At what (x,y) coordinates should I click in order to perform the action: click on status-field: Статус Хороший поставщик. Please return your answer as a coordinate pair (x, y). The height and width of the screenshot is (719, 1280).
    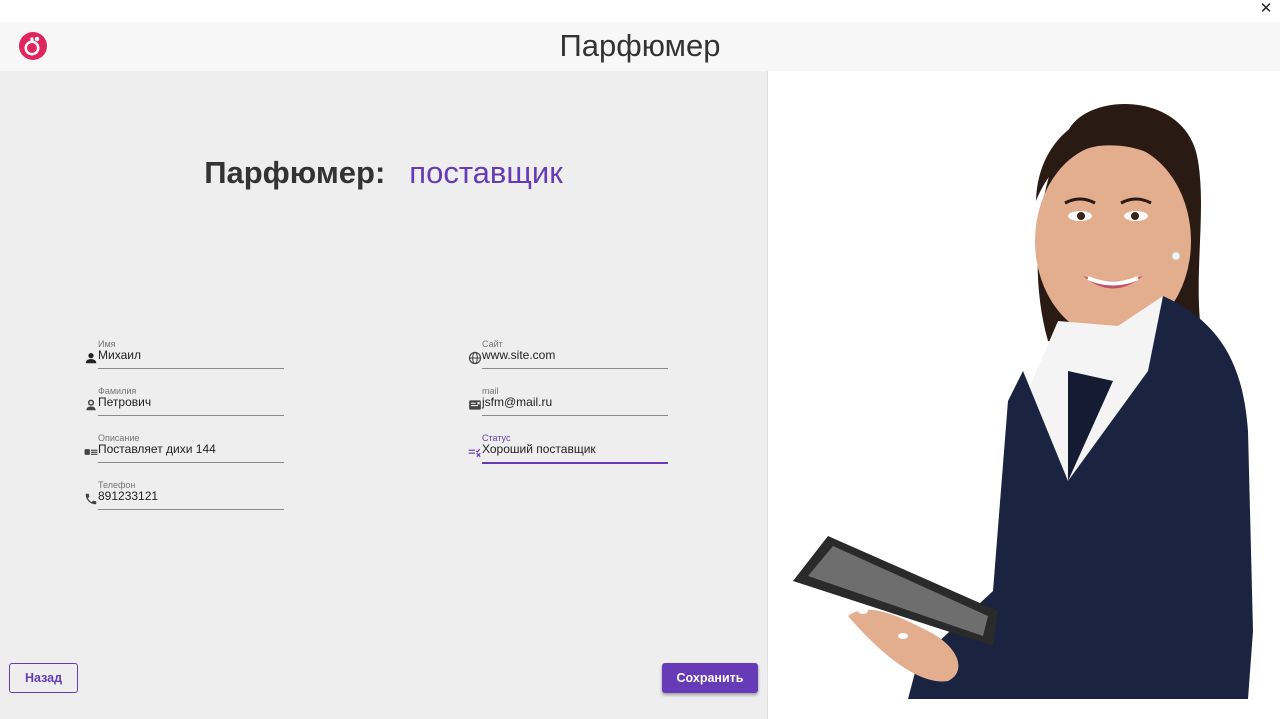
    Looking at the image, I should click on (569, 455).